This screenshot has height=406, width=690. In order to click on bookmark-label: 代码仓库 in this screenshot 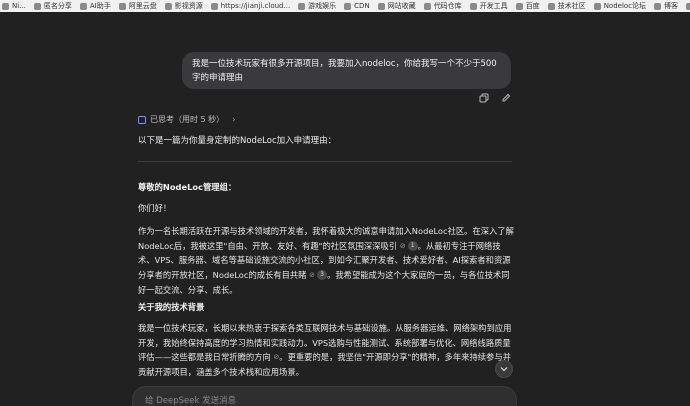, I will do `click(447, 6)`.